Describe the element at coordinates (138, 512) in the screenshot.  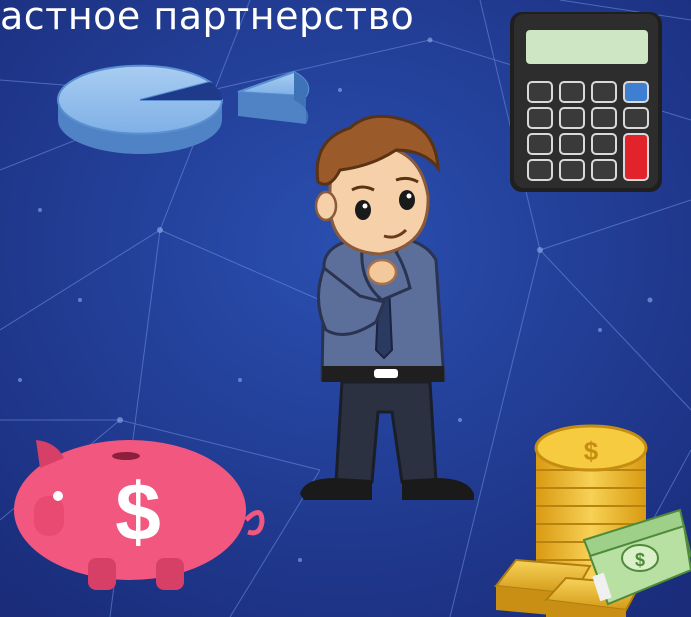
I see `piggy-bank-dollar-sign: $` at that location.